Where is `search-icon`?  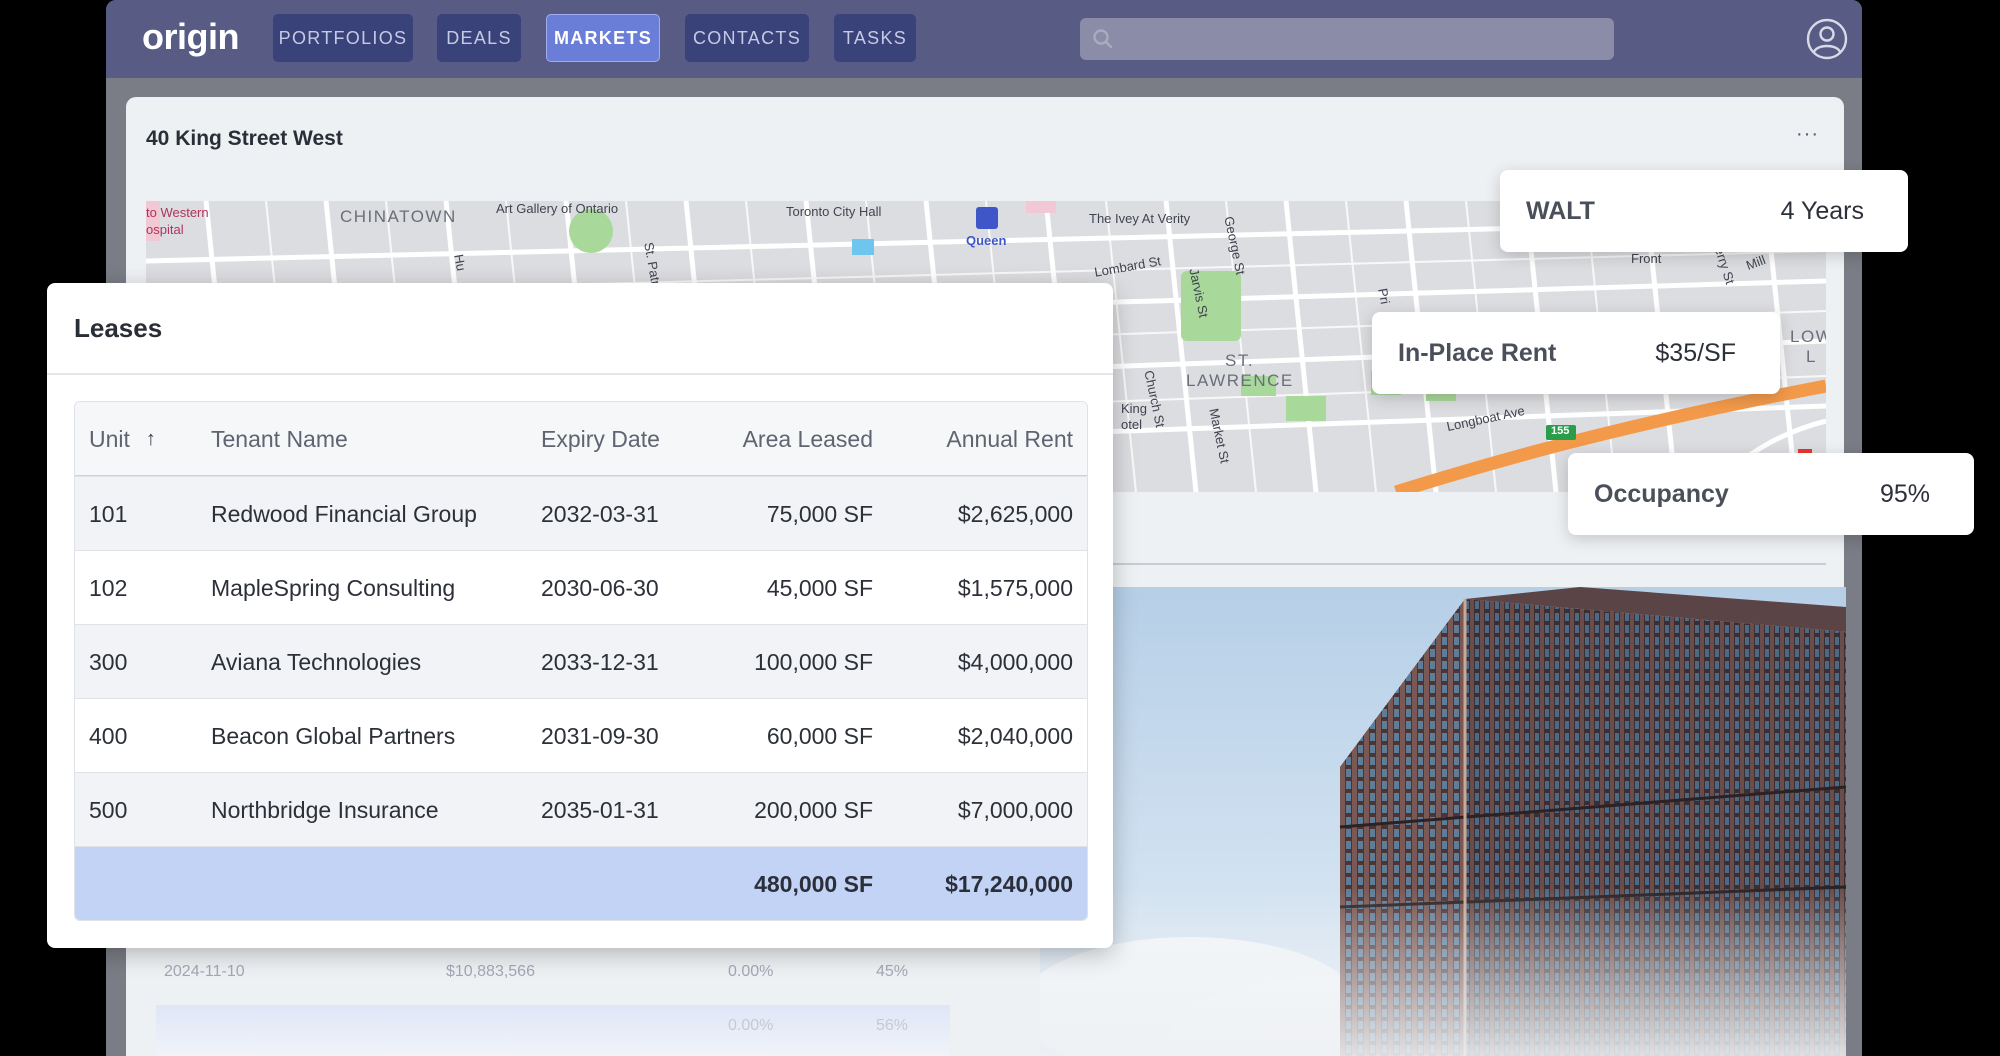
search-icon is located at coordinates (1103, 39).